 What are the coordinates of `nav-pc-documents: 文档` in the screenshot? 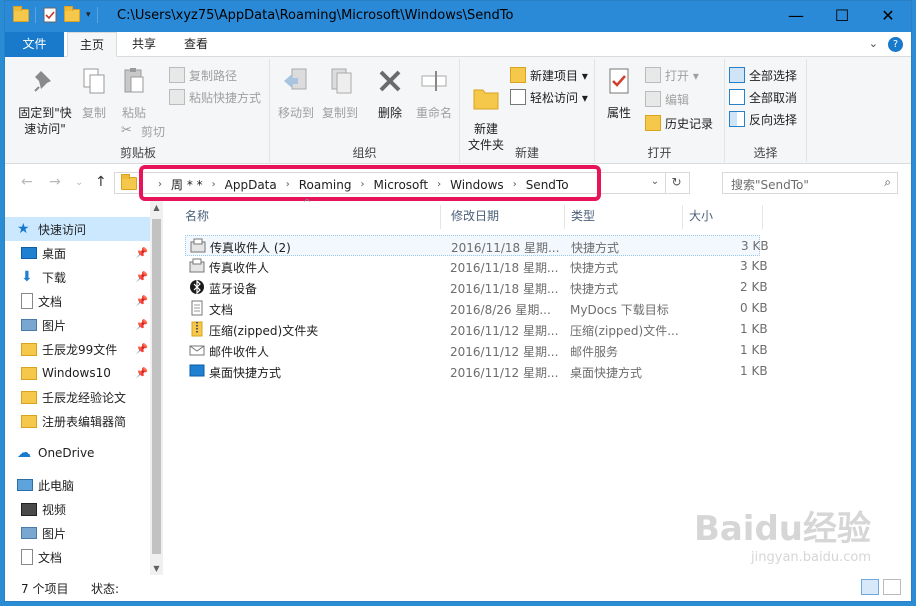 It's located at (85, 557).